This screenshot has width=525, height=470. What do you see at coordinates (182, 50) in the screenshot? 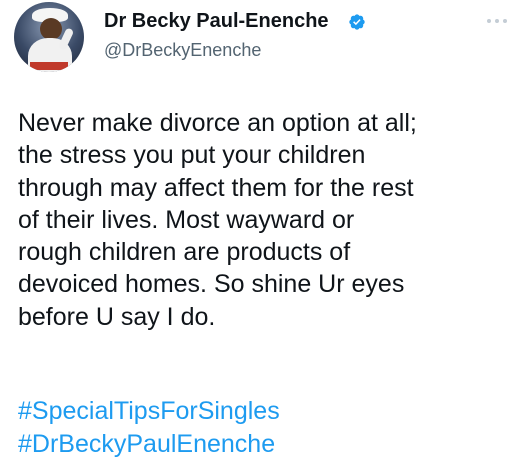
I see `author-handle: @DrBeckyEnenche` at bounding box center [182, 50].